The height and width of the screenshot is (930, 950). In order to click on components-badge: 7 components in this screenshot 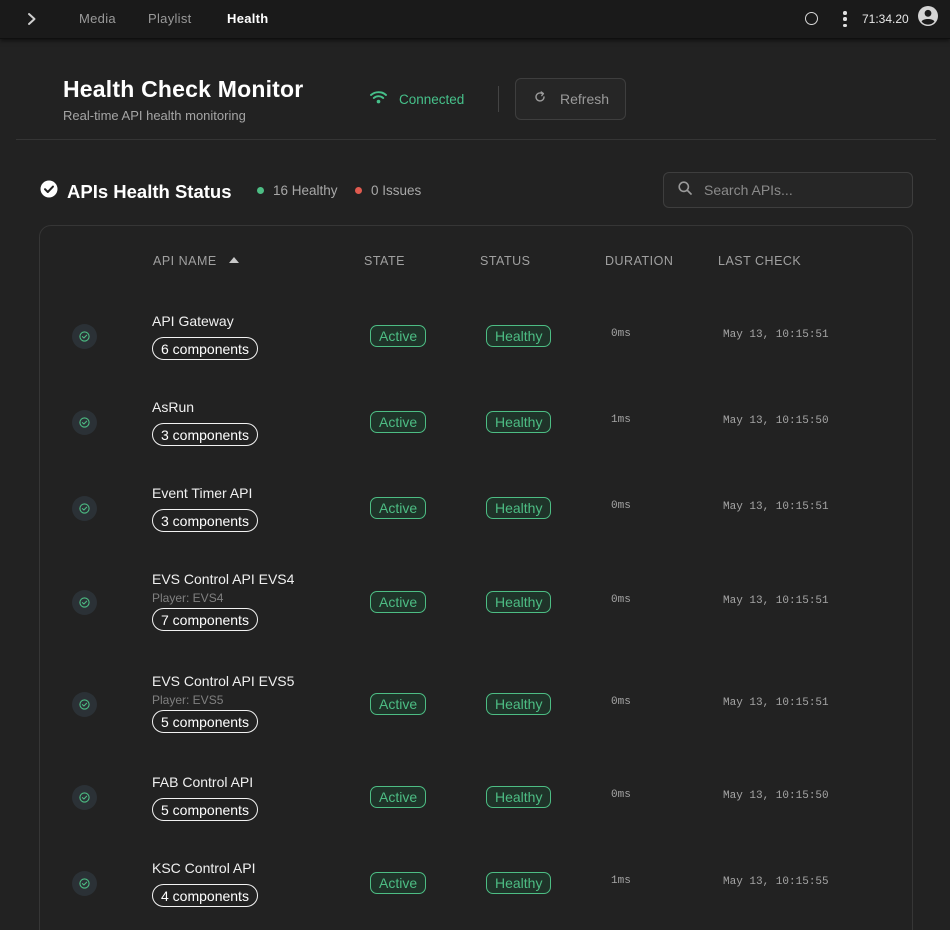, I will do `click(205, 619)`.